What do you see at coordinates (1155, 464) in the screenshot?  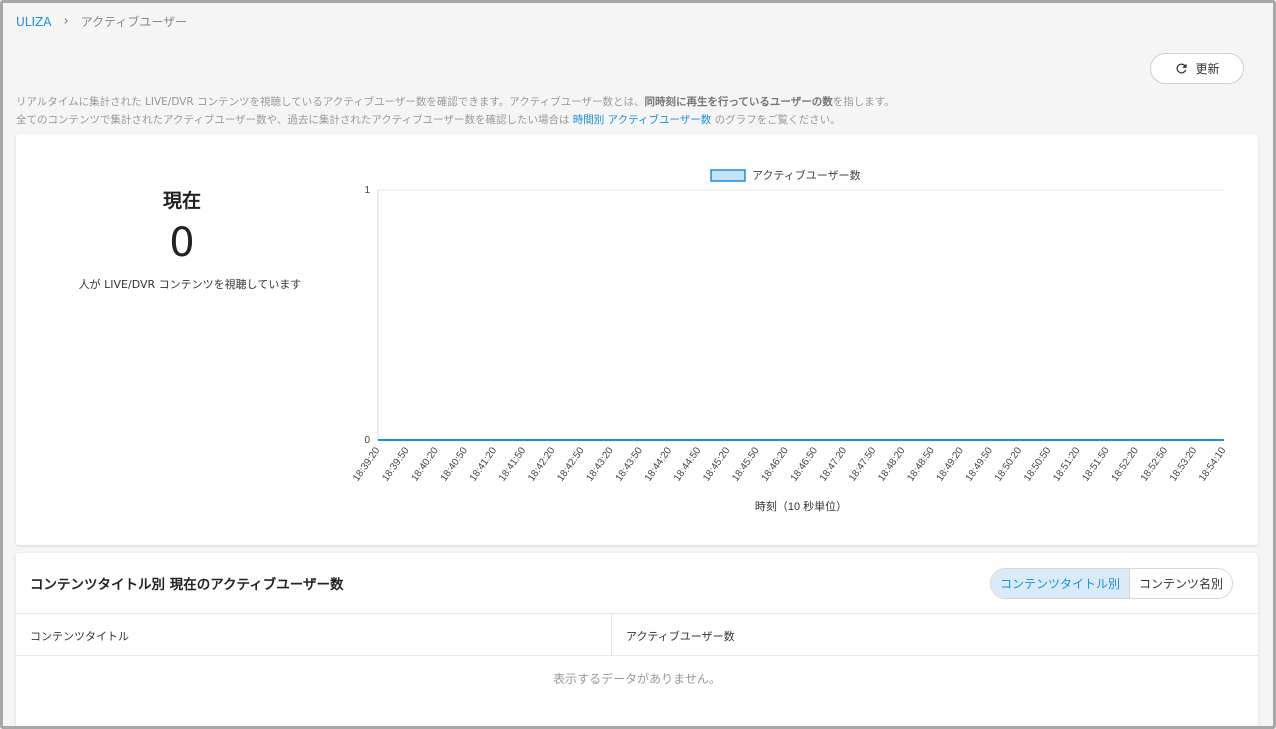 I see `x-tick-label: 18:52:50` at bounding box center [1155, 464].